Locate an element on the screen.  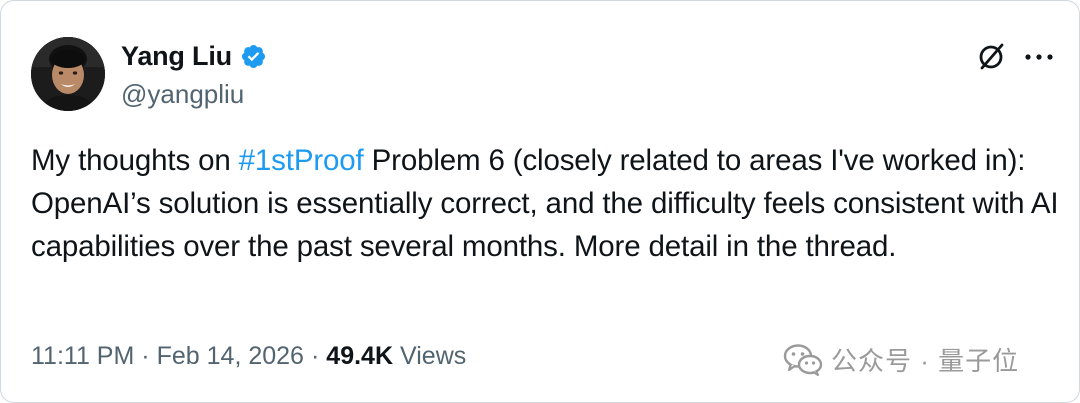
grok-button is located at coordinates (991, 57).